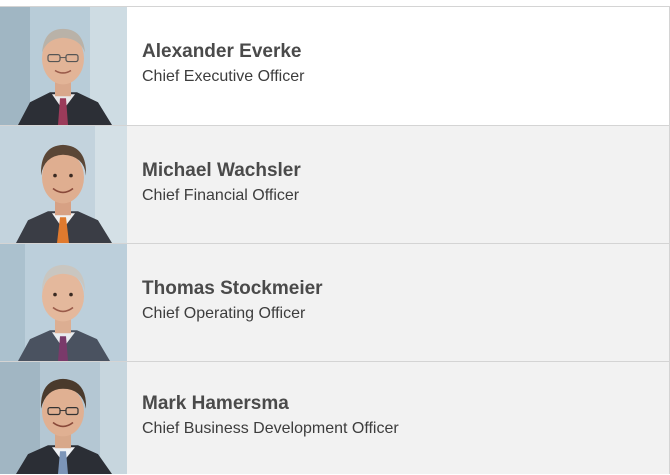 This screenshot has width=670, height=475. What do you see at coordinates (221, 195) in the screenshot?
I see `member-title: Chief Financial Officer` at bounding box center [221, 195].